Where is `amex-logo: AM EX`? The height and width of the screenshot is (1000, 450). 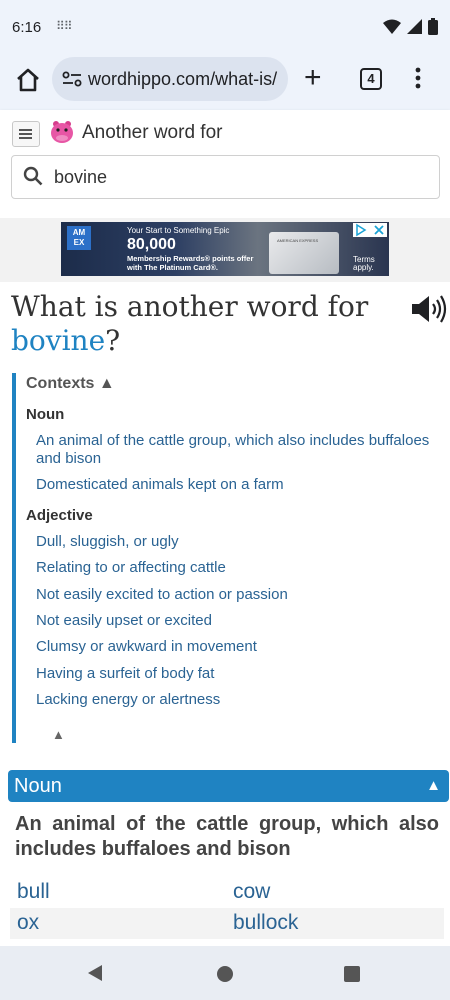 amex-logo: AM EX is located at coordinates (79, 238).